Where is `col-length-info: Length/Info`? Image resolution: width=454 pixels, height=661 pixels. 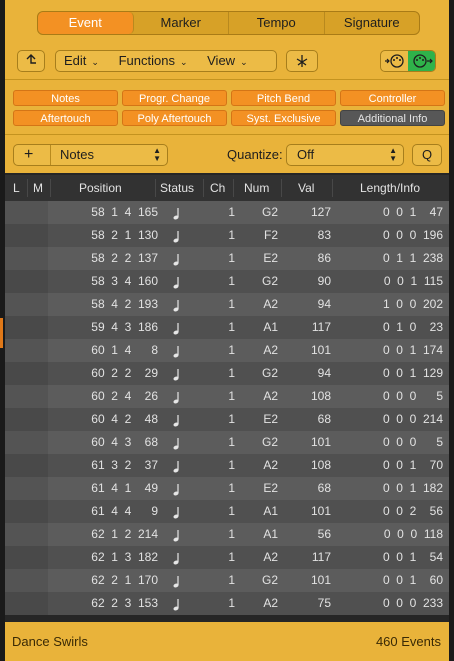 col-length-info: Length/Info is located at coordinates (390, 188).